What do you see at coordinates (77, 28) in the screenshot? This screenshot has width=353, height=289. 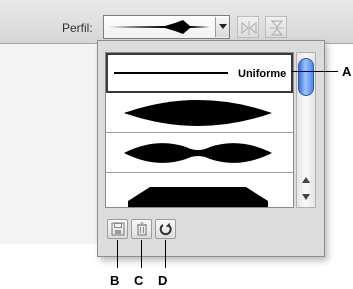 I see `profile-label: Perfil:` at bounding box center [77, 28].